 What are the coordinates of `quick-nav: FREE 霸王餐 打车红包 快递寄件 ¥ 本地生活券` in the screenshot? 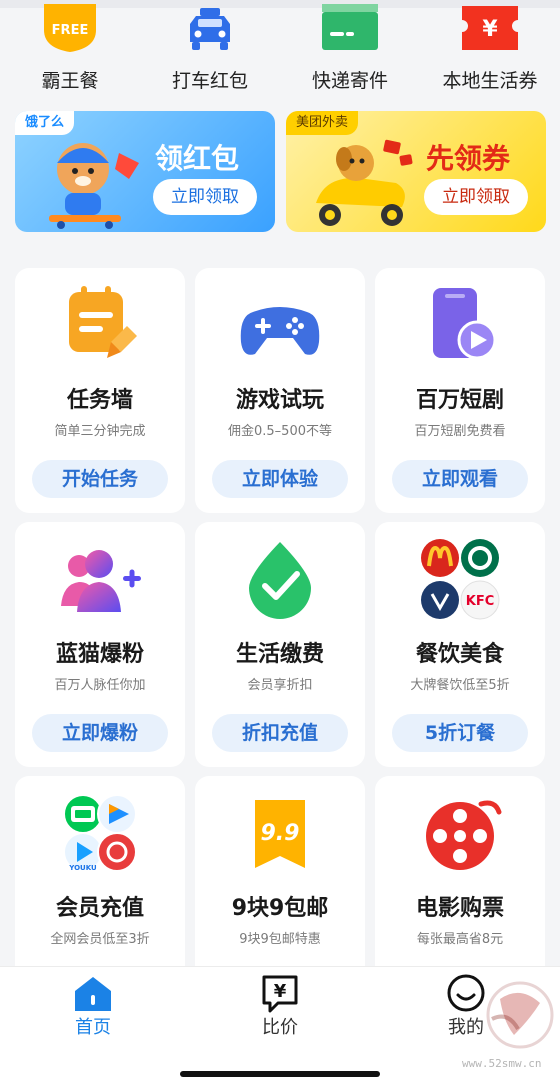 It's located at (280, 50).